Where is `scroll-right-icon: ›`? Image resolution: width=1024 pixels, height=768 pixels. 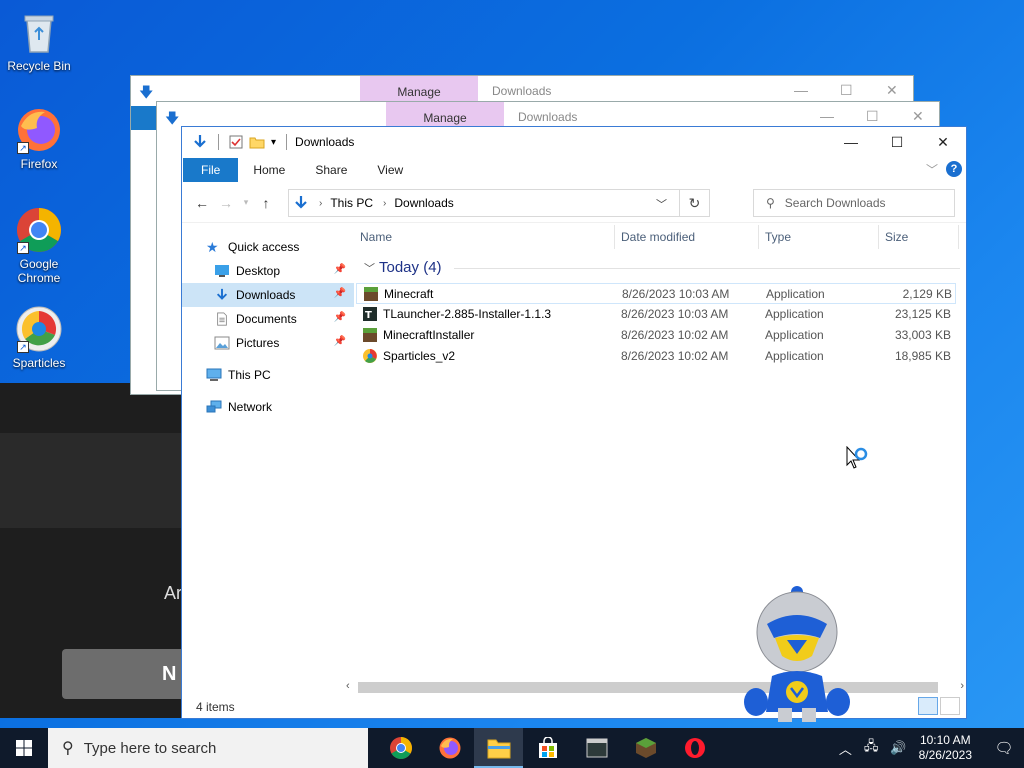 scroll-right-icon: › is located at coordinates (962, 686).